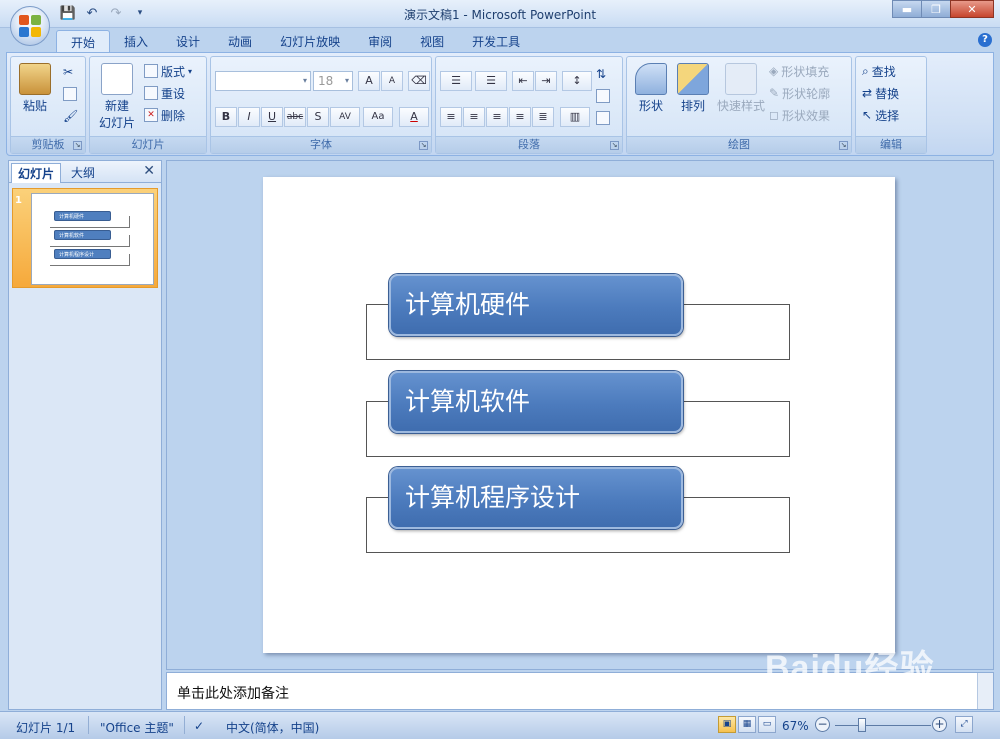 The image size is (1000, 739). I want to click on tab-design: 设计, so click(188, 41).